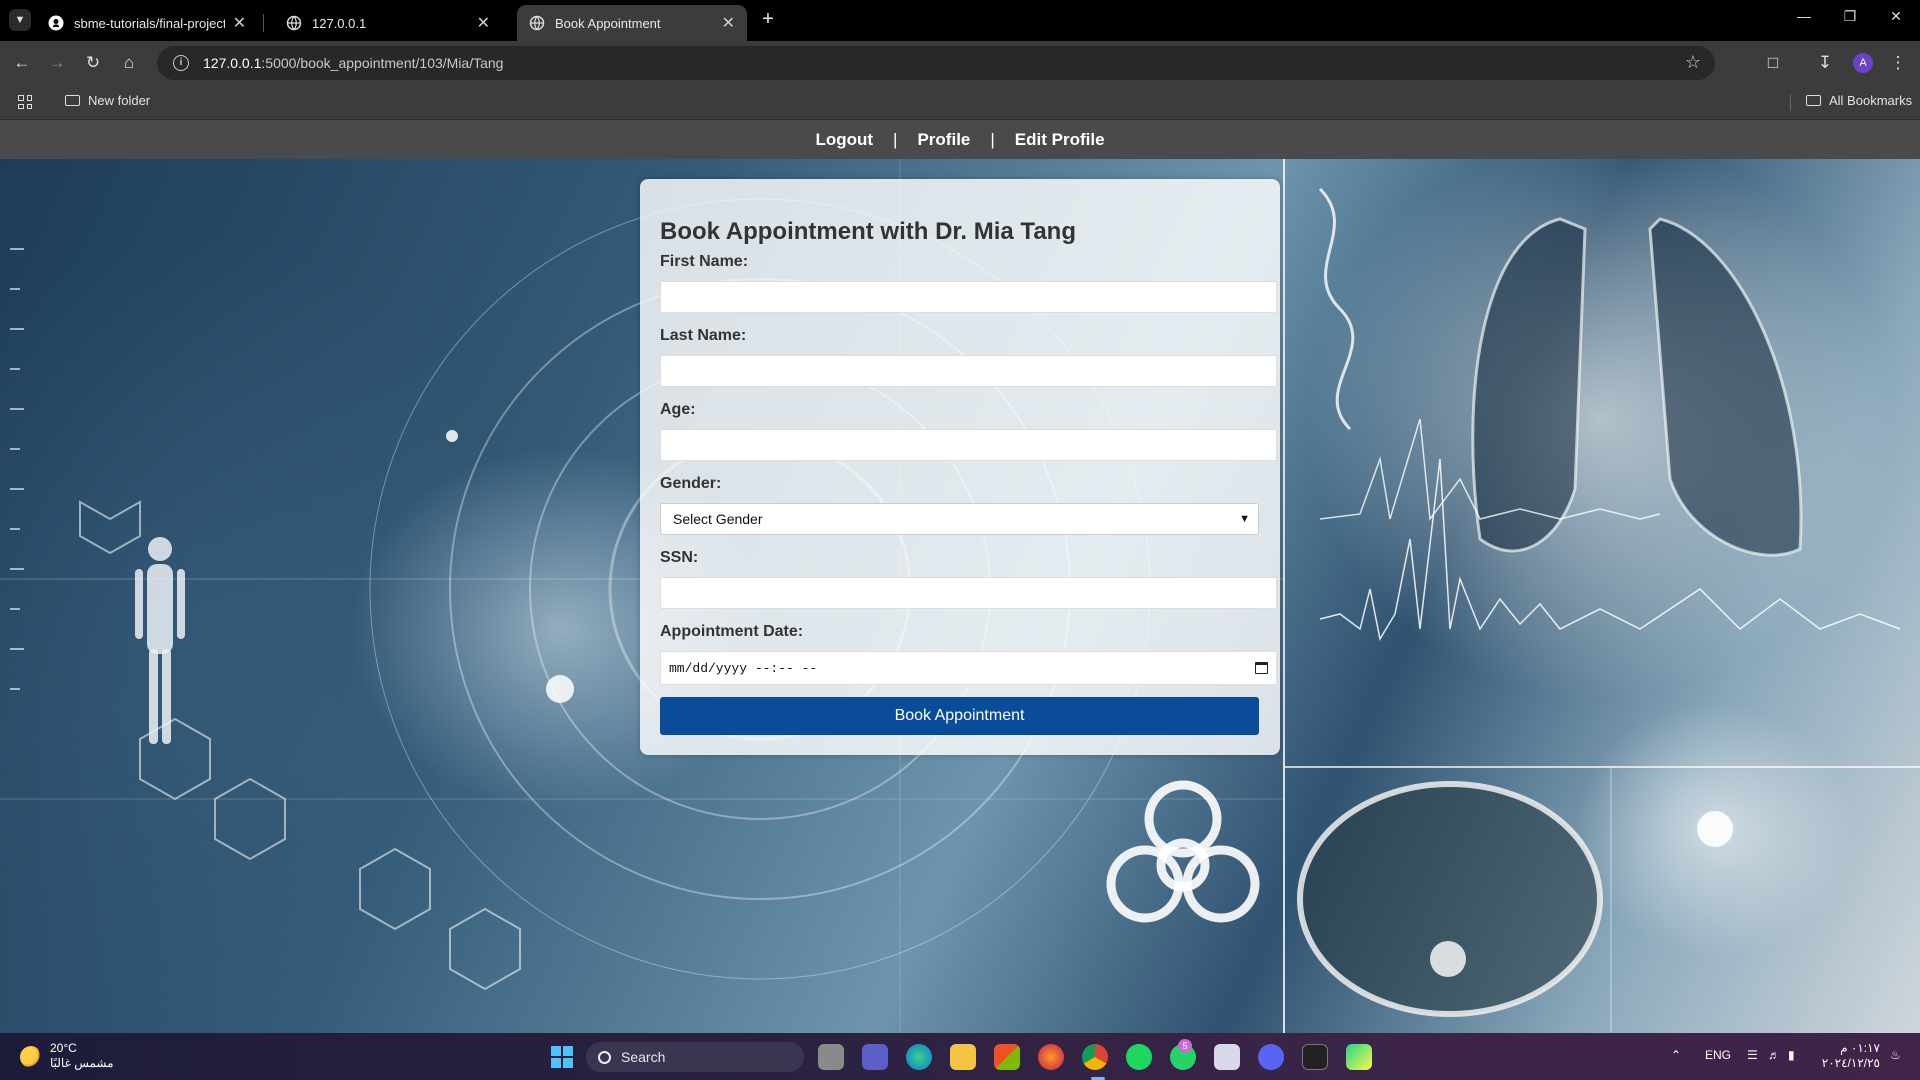 The image size is (1920, 1080). What do you see at coordinates (831, 1057) in the screenshot?
I see `task-view-icon` at bounding box center [831, 1057].